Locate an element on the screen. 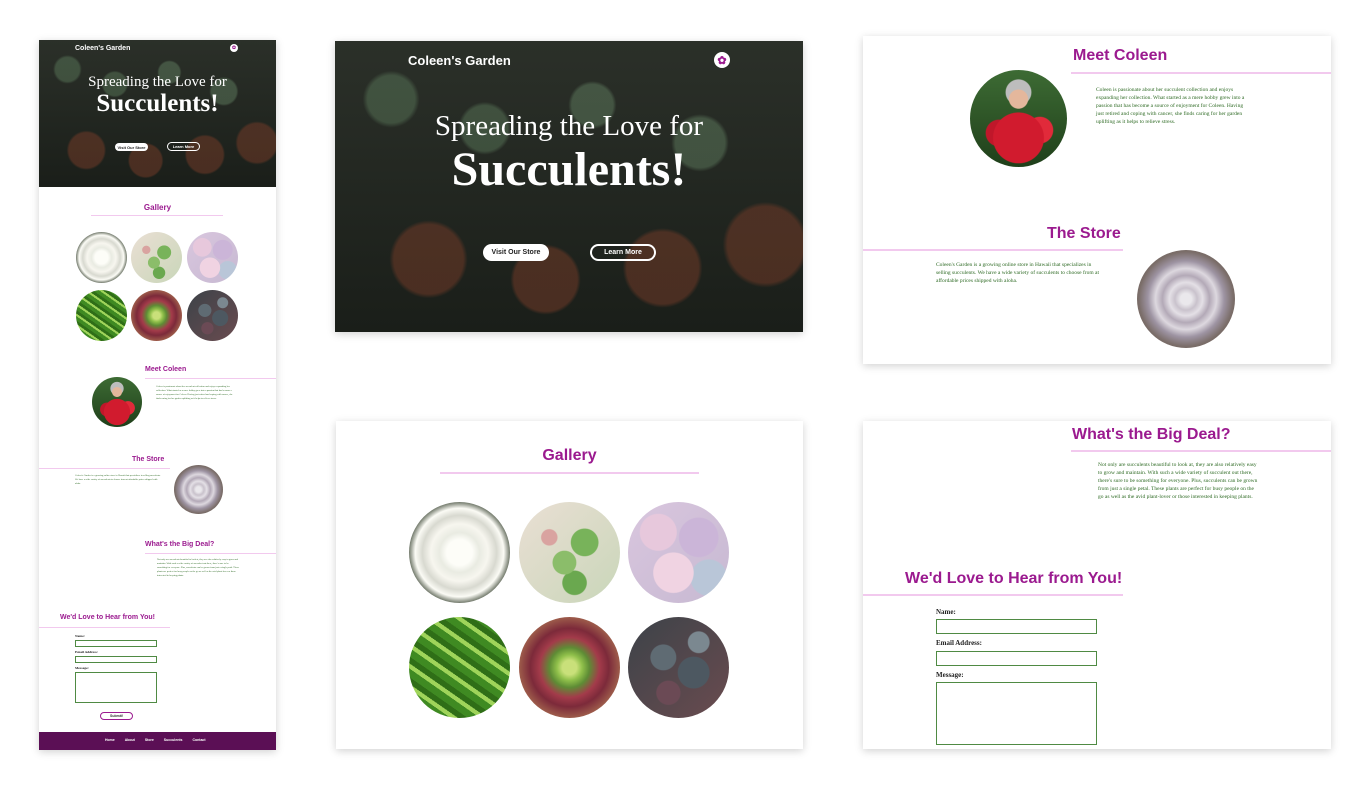 The width and height of the screenshot is (1368, 792). learn-more-button: Learn More is located at coordinates (183, 146).